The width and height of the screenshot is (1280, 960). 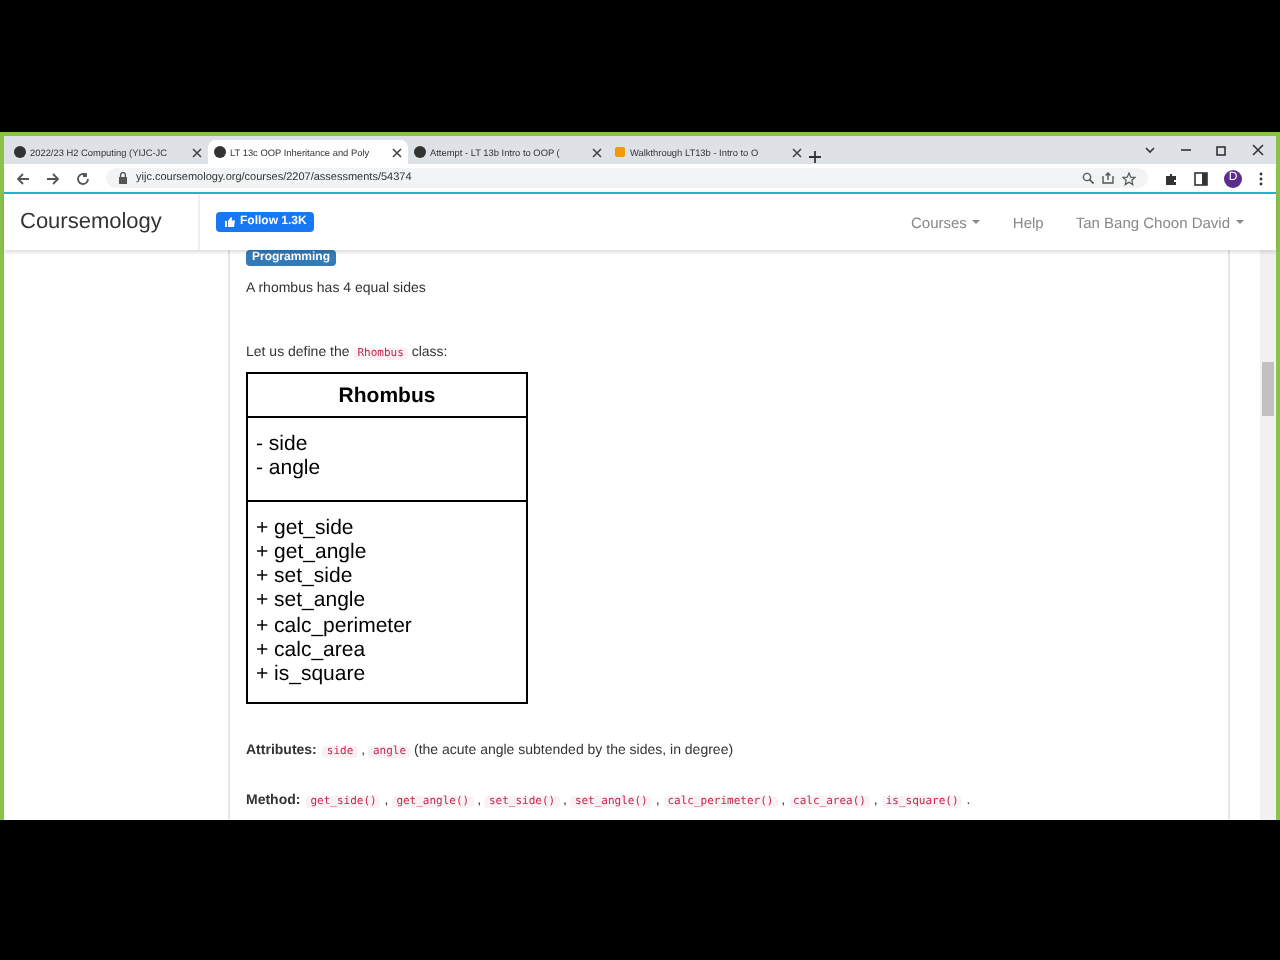 What do you see at coordinates (1171, 178) in the screenshot?
I see `puzzle-icon` at bounding box center [1171, 178].